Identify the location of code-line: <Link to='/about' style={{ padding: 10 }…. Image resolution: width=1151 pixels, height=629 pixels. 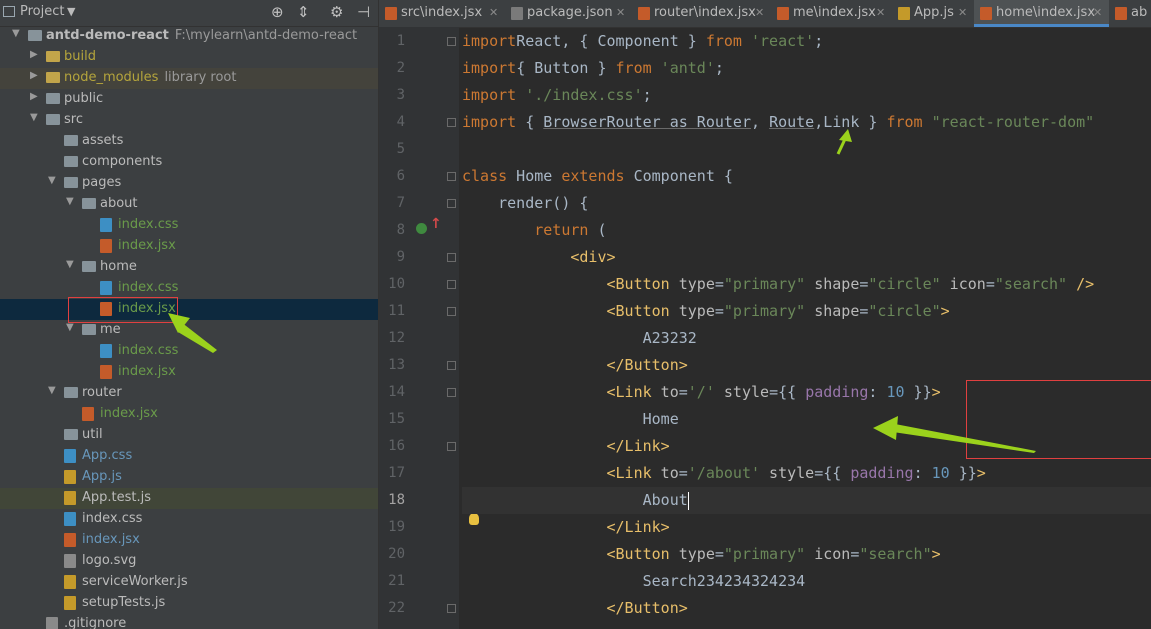
(724, 473).